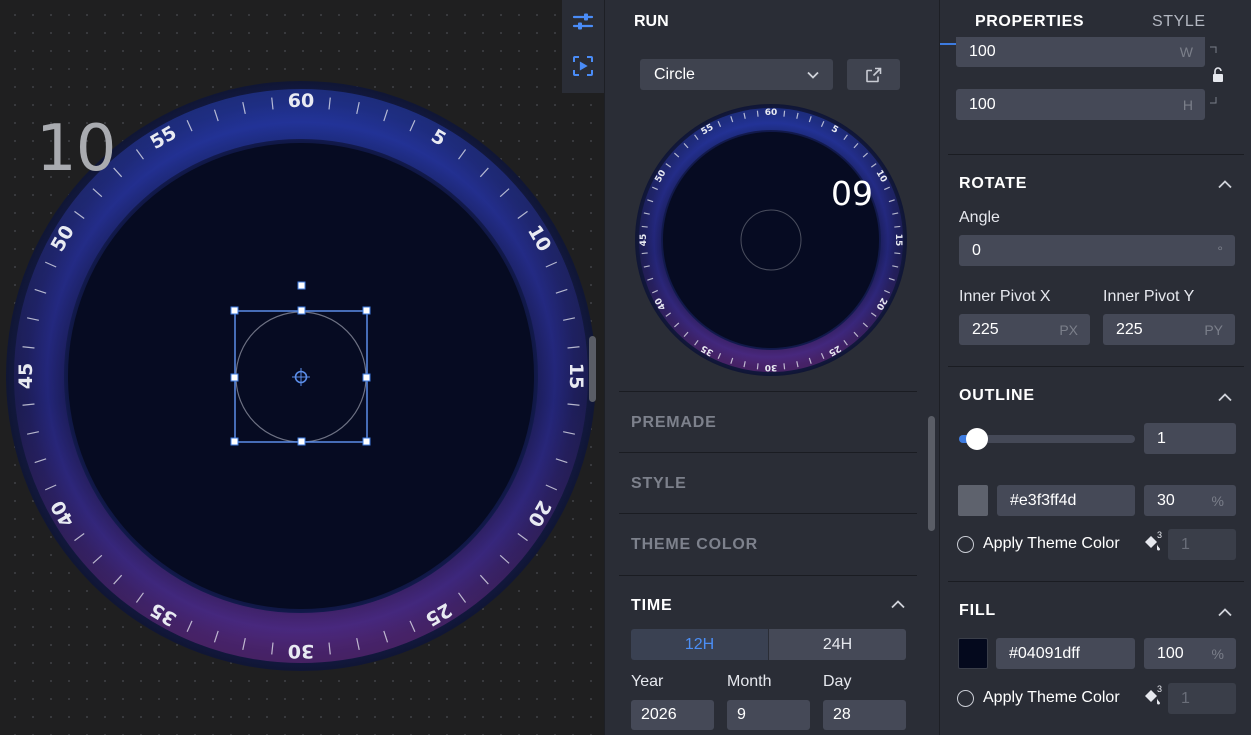 The height and width of the screenshot is (735, 1251). What do you see at coordinates (931, 473) in the screenshot?
I see `run-panel-scrollbar` at bounding box center [931, 473].